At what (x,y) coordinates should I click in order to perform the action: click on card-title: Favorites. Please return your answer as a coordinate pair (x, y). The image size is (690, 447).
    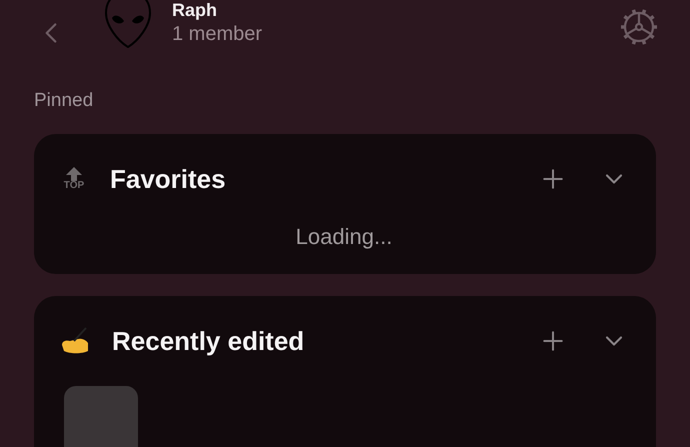
    Looking at the image, I should click on (168, 179).